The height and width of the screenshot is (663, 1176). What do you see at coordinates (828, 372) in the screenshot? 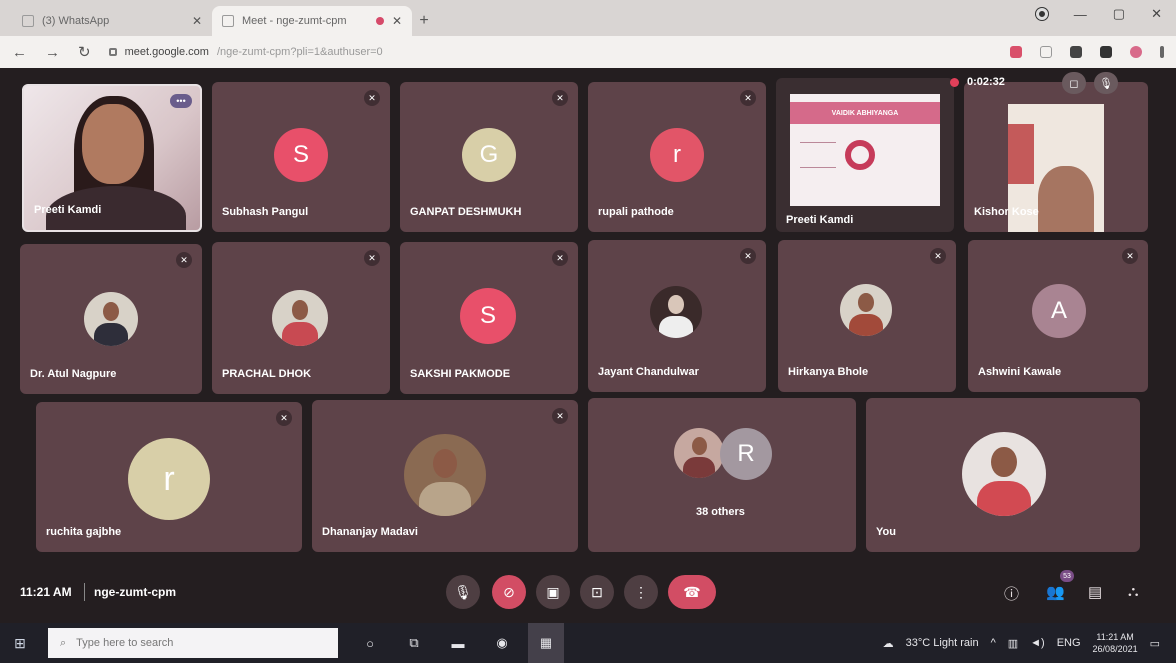
I see `participant-name: Hirkanya Bhole` at bounding box center [828, 372].